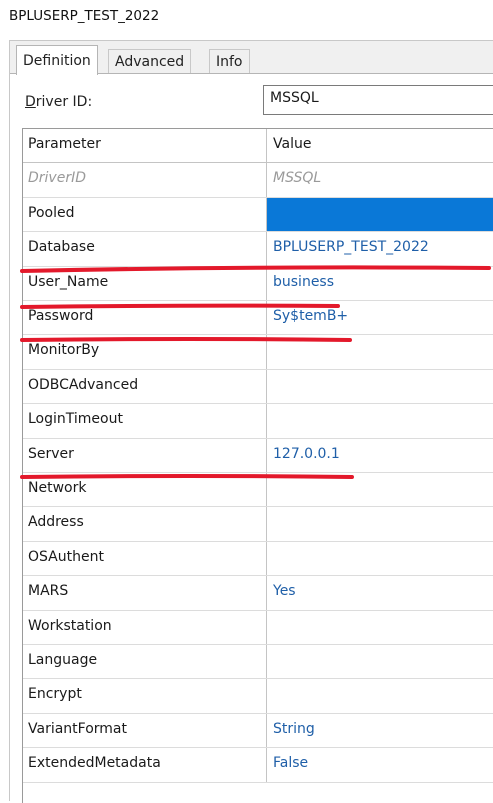 This screenshot has height=803, width=493. What do you see at coordinates (145, 386) in the screenshot?
I see `parameter-name-cell: ODBCAdvanced` at bounding box center [145, 386].